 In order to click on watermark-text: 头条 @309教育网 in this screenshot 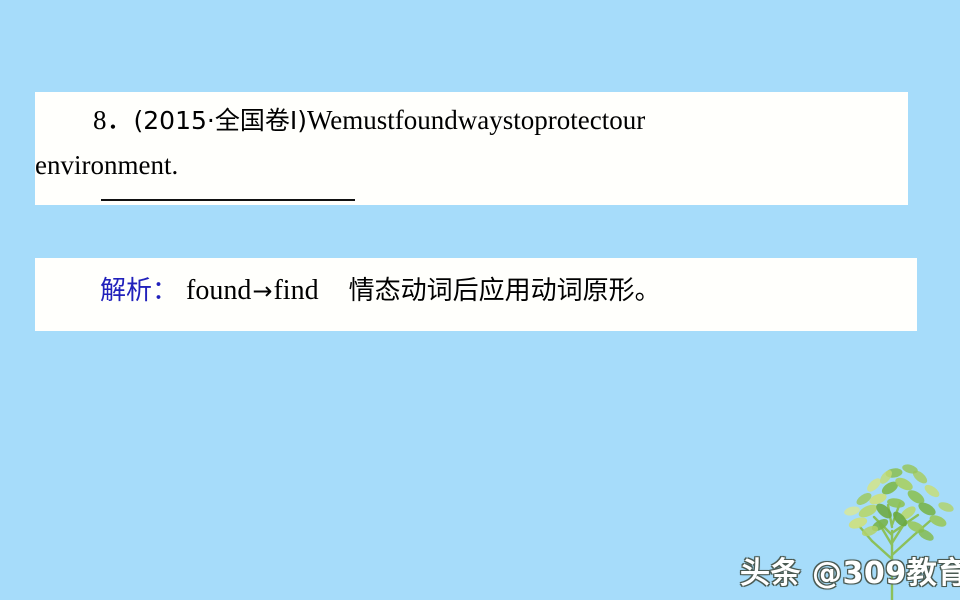, I will do `click(850, 573)`.